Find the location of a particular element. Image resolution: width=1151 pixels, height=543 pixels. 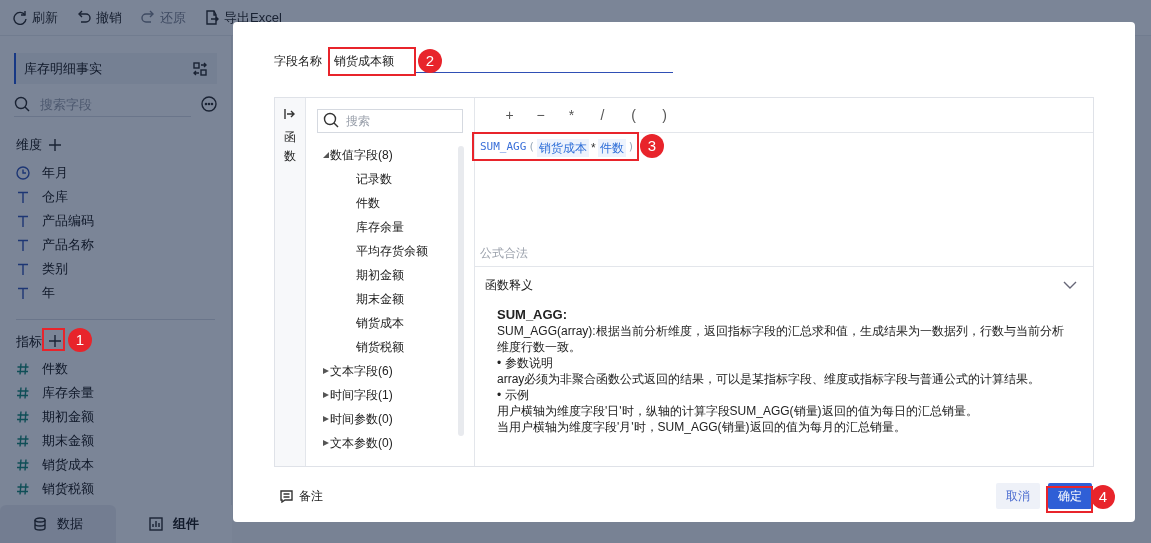

operator-button: / is located at coordinates (602, 115).